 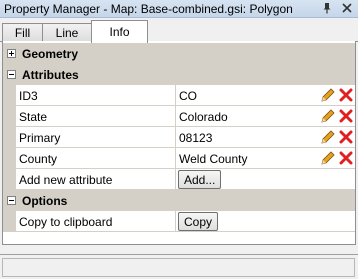 I want to click on attribute-name: State, so click(x=33, y=117).